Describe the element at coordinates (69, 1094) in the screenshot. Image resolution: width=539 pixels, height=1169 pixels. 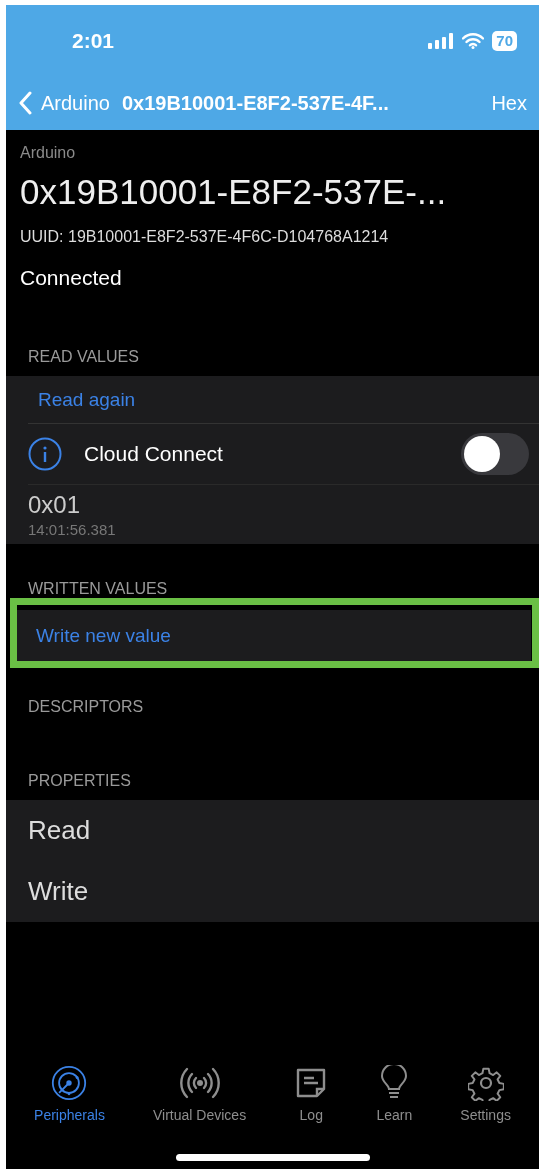
I see `tab-item: Peripherals` at that location.